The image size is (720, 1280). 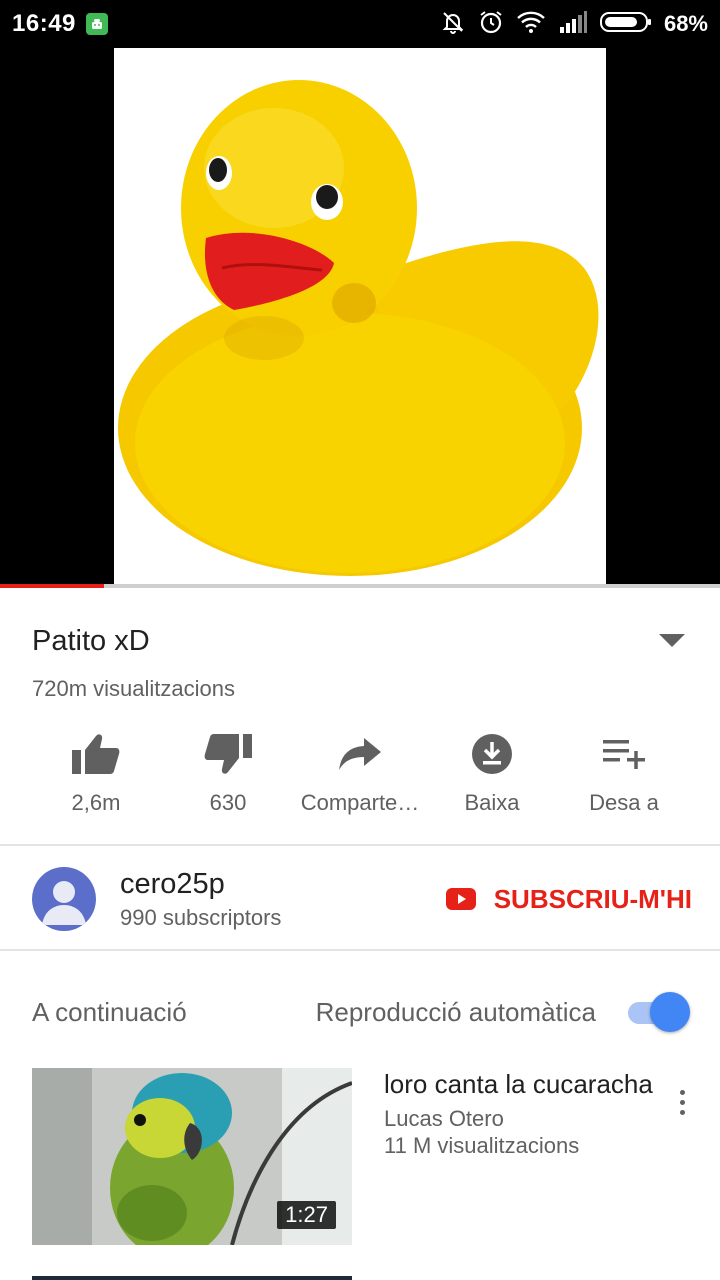 I want to click on view-count: 720m visualitzacions, so click(x=133, y=688).